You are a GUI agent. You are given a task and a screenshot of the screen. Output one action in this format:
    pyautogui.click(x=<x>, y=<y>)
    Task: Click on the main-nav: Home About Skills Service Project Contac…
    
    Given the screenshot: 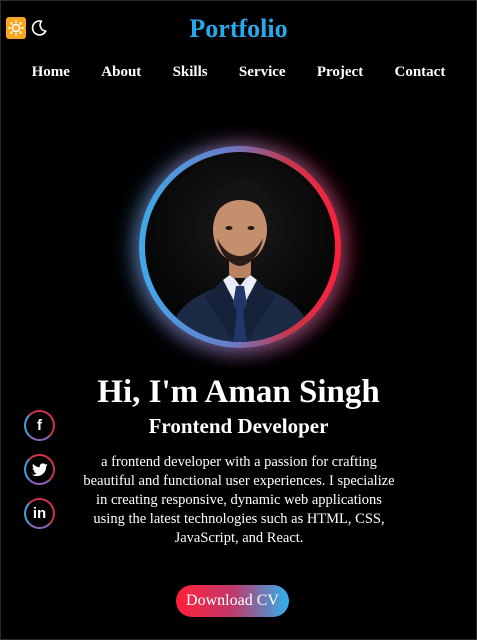 What is the action you would take?
    pyautogui.click(x=238, y=72)
    